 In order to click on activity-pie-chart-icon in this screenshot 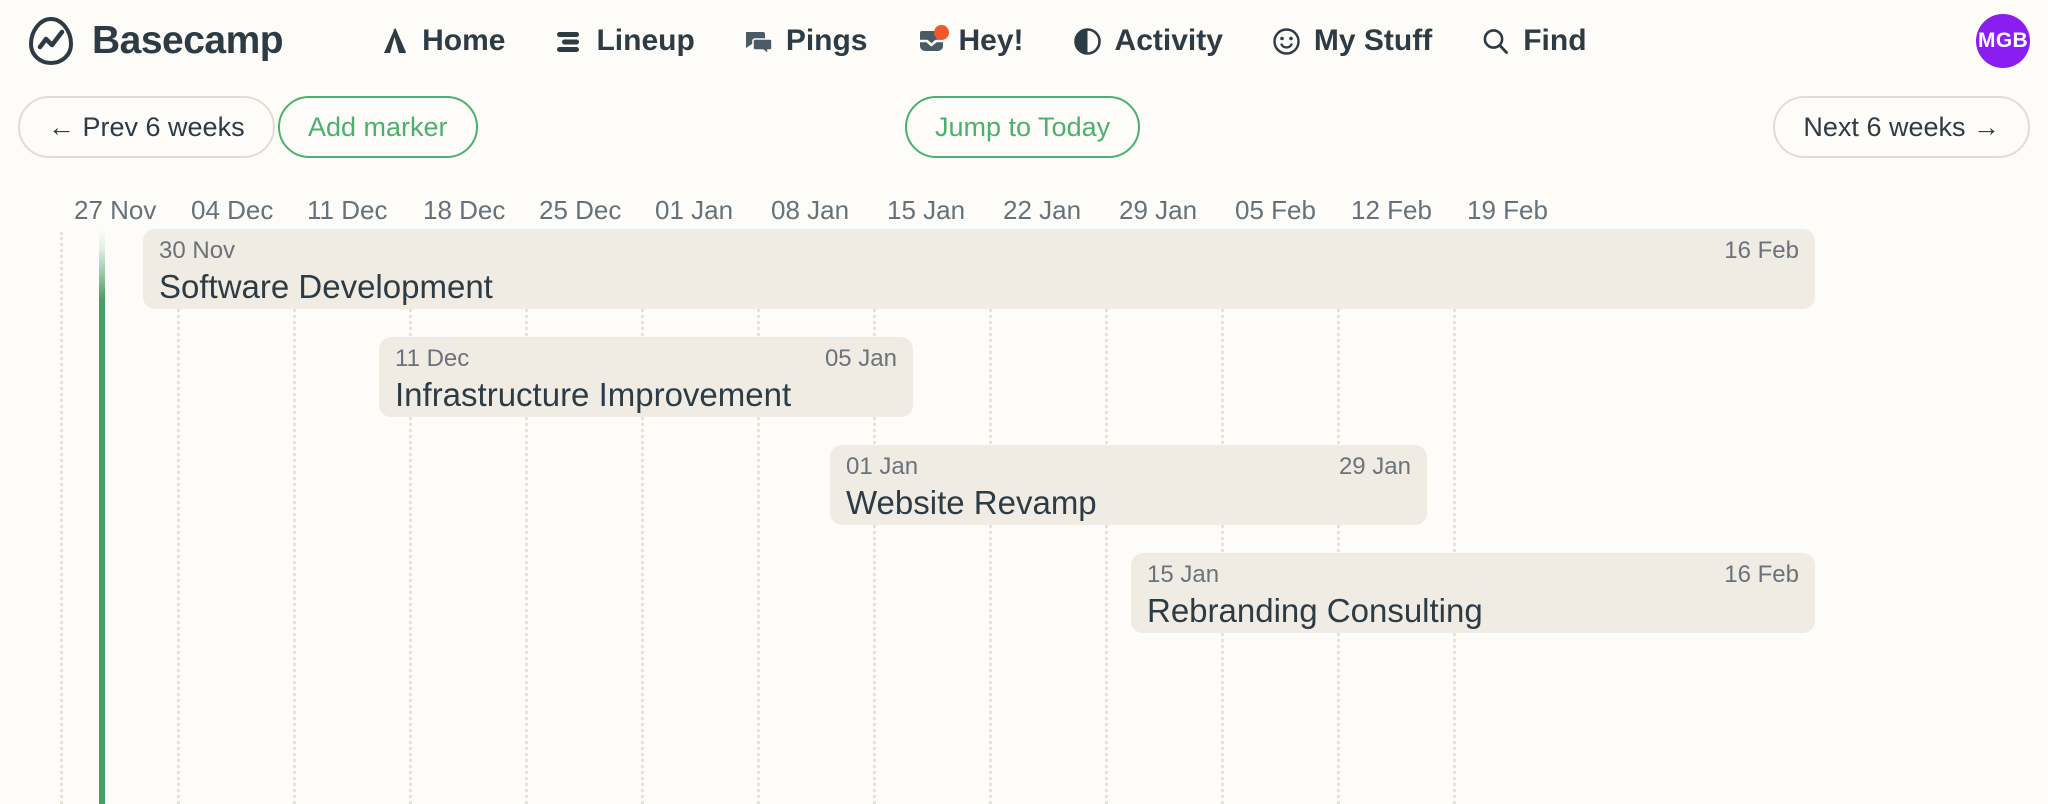, I will do `click(1087, 41)`.